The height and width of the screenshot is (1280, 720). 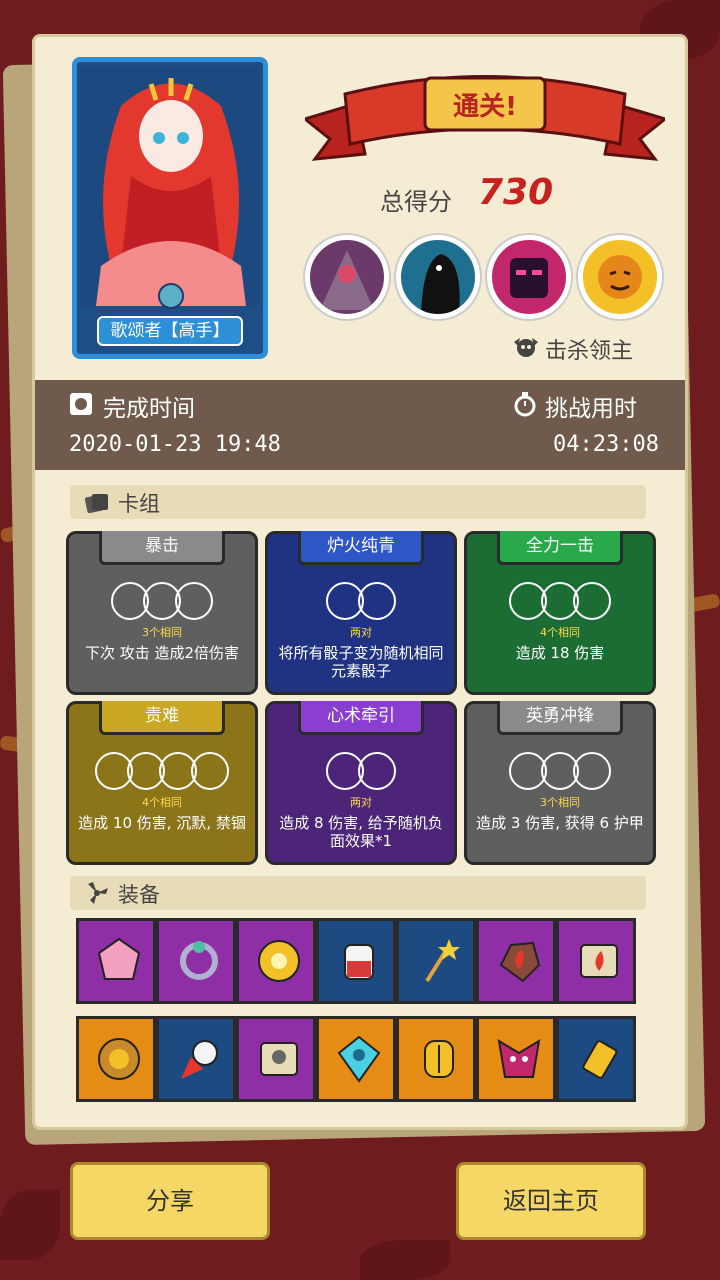 I want to click on demon-mask-icon, so click(x=519, y=1058).